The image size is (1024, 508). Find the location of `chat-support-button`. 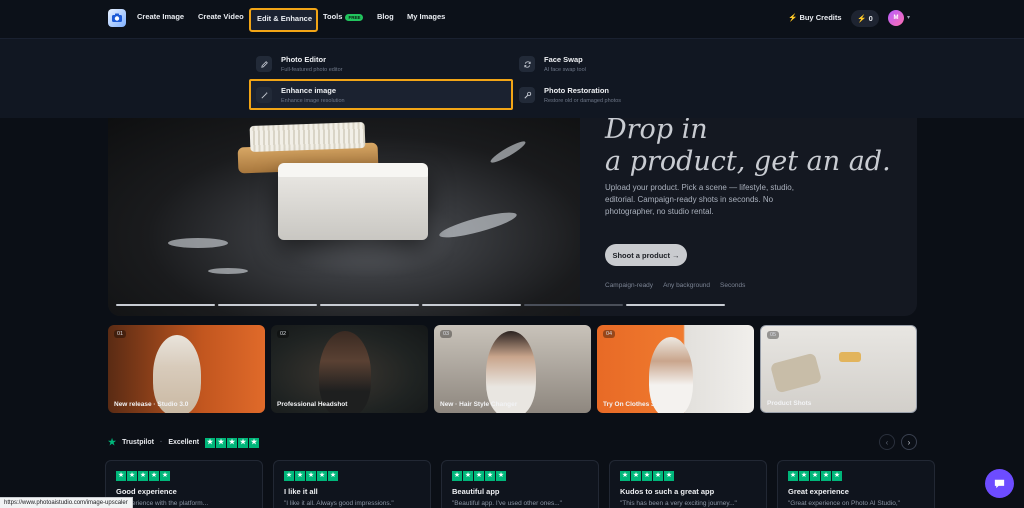

chat-support-button is located at coordinates (999, 483).